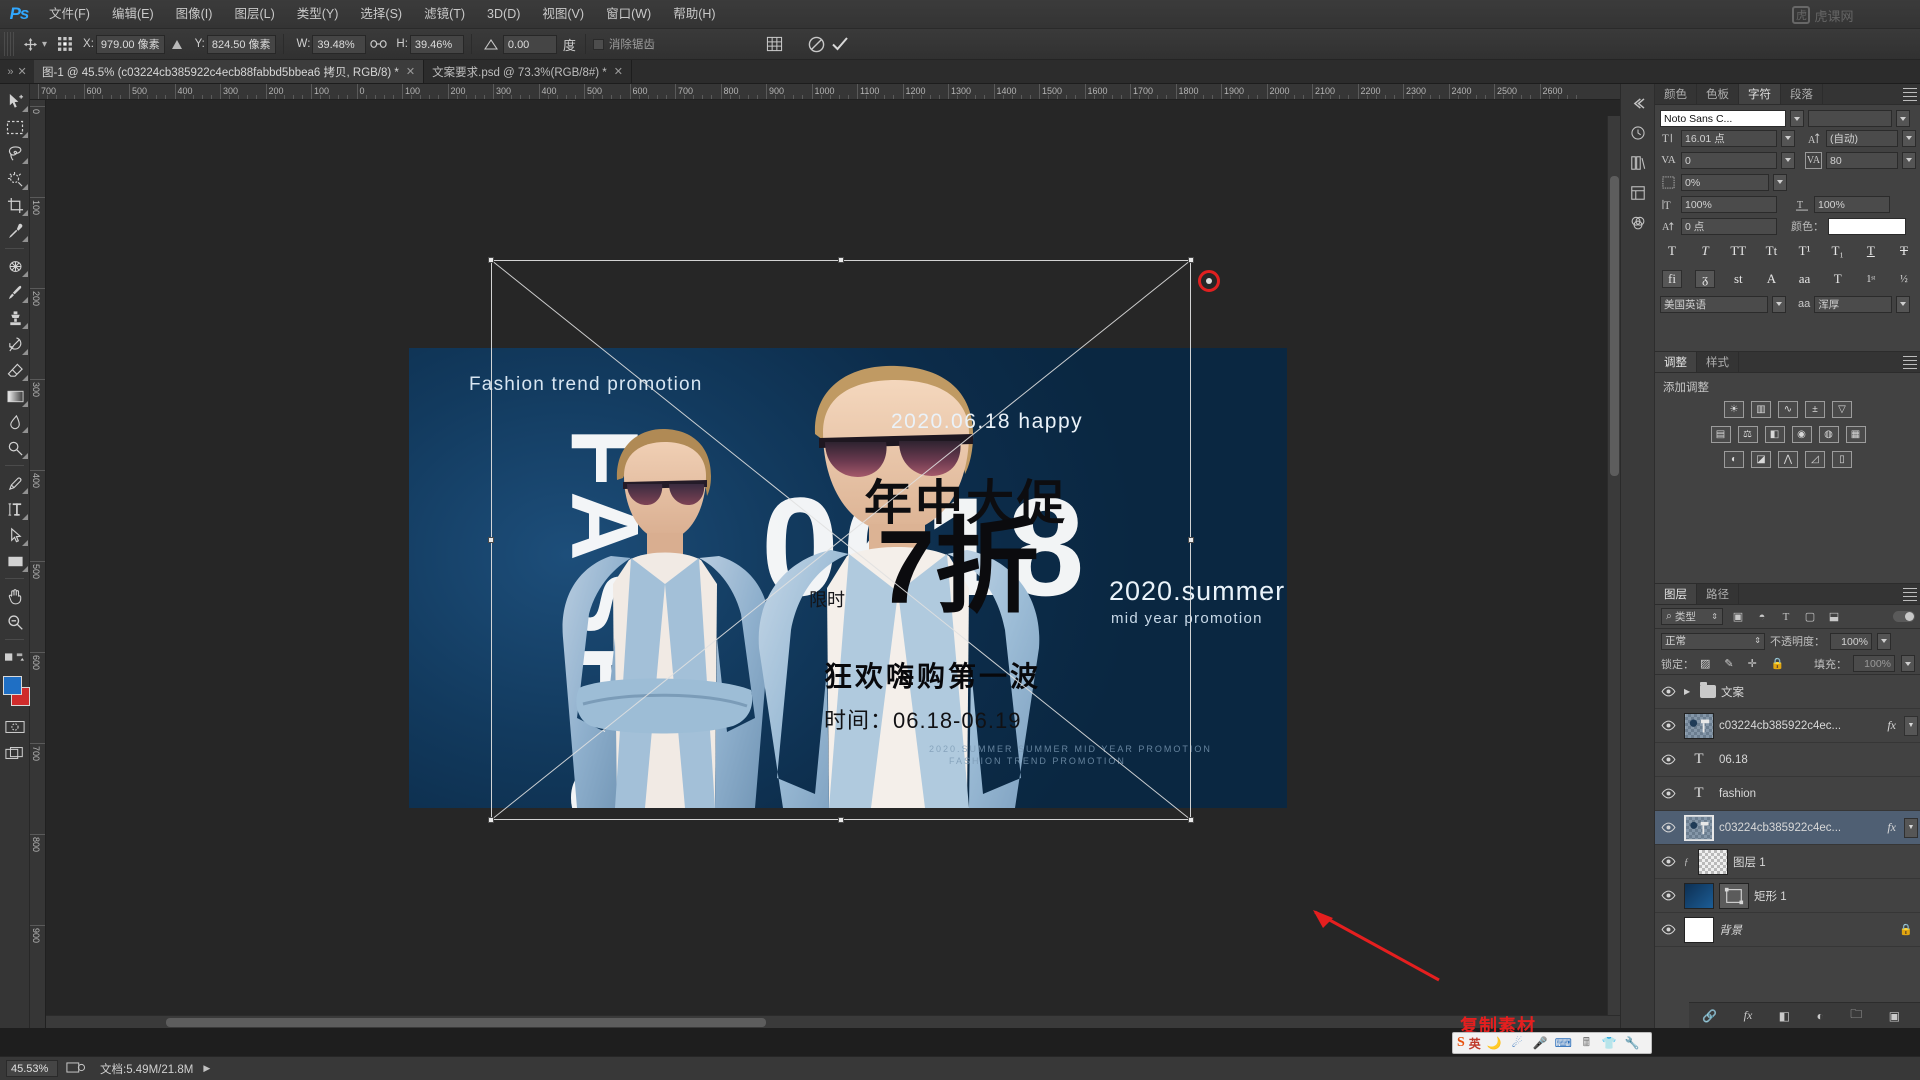 This screenshot has height=1080, width=1920. What do you see at coordinates (15, 753) in the screenshot?
I see `screen-mode-icon` at bounding box center [15, 753].